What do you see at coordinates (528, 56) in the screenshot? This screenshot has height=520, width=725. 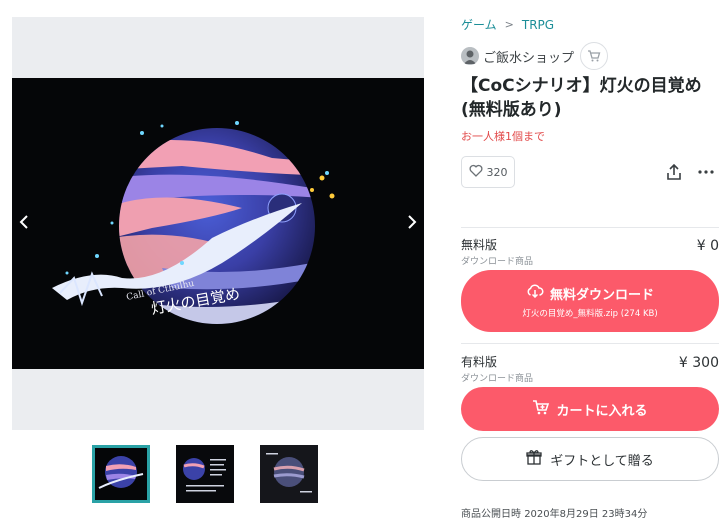 I see `shop-name: ご飯水ショップ` at bounding box center [528, 56].